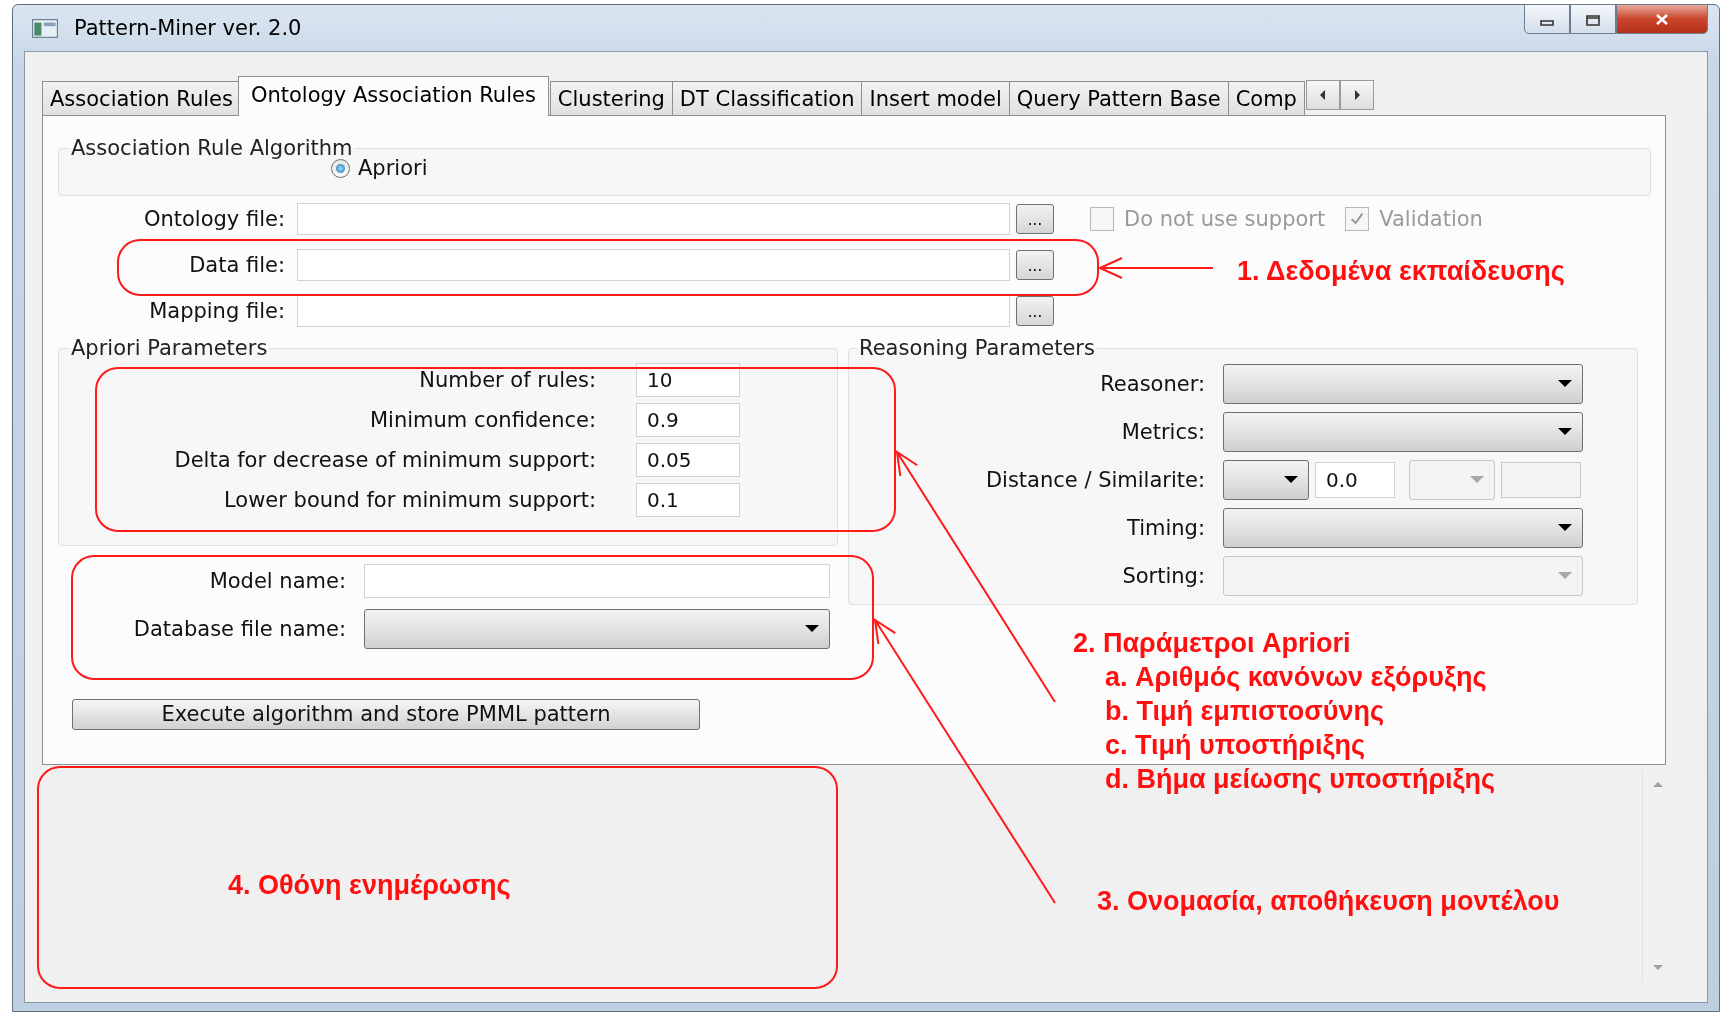 Image resolution: width=1735 pixels, height=1020 pixels. What do you see at coordinates (688, 380) in the screenshot?
I see `input-field: 10` at bounding box center [688, 380].